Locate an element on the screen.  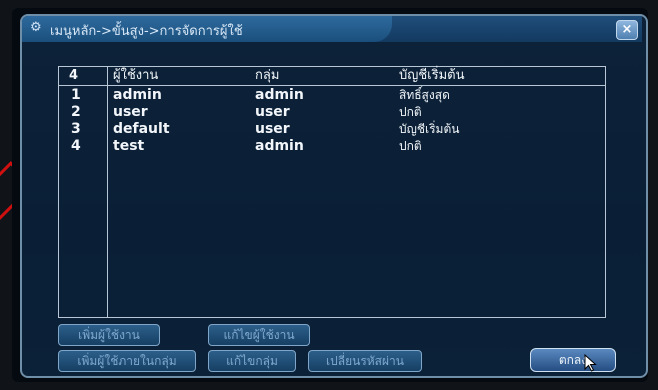
table-row: 1 admin admin สิทธิ์สูงสุด is located at coordinates (332, 95).